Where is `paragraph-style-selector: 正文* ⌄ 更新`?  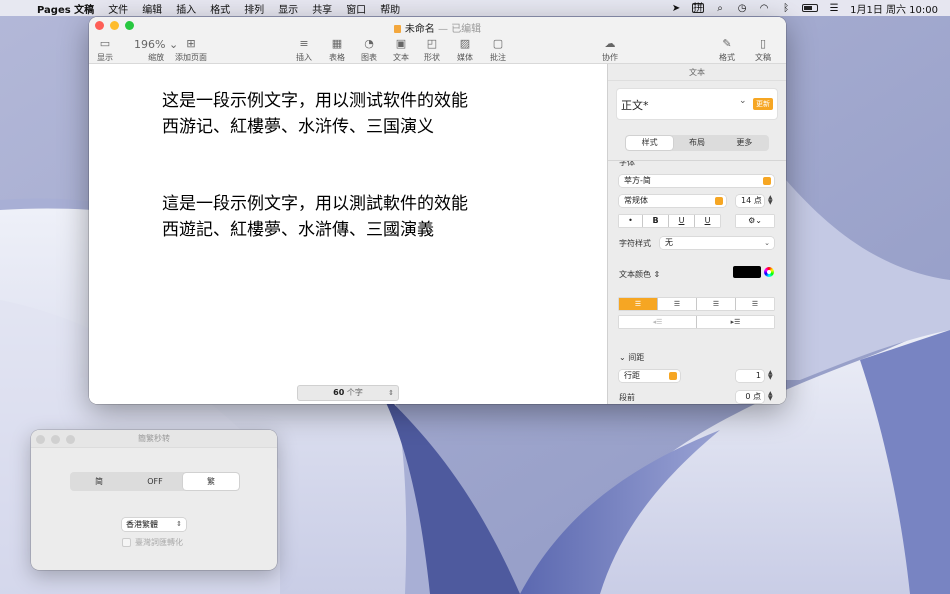
paragraph-style-selector: 正文* ⌄ 更新 is located at coordinates (697, 104).